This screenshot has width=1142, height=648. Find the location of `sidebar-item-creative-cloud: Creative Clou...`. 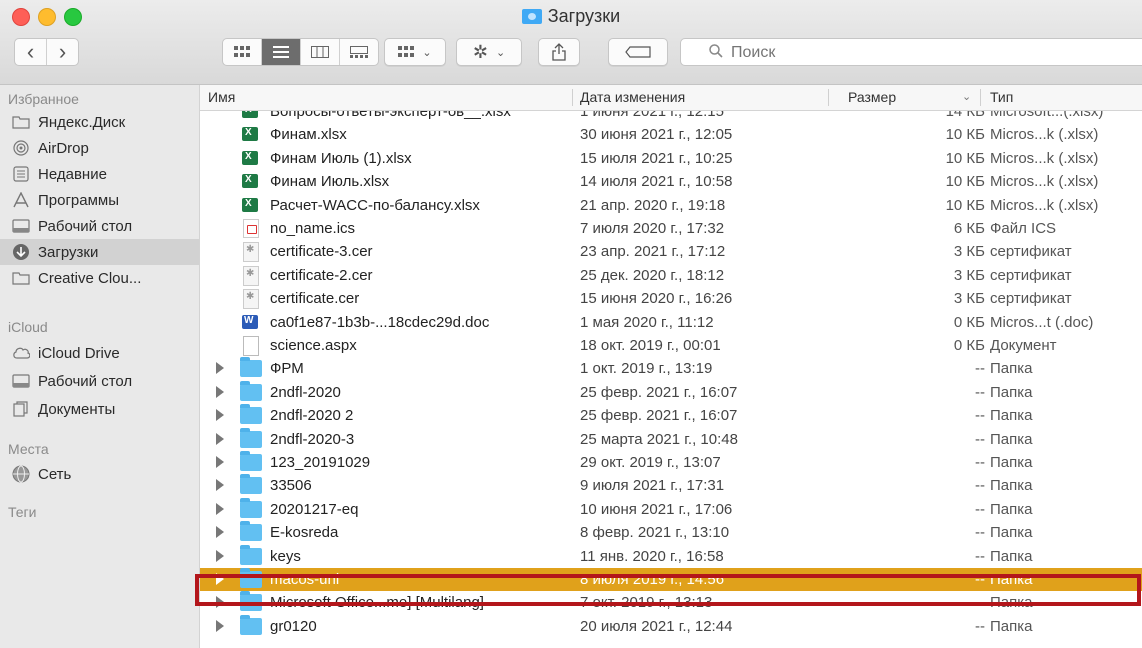

sidebar-item-creative-cloud: Creative Clou... is located at coordinates (99, 278).